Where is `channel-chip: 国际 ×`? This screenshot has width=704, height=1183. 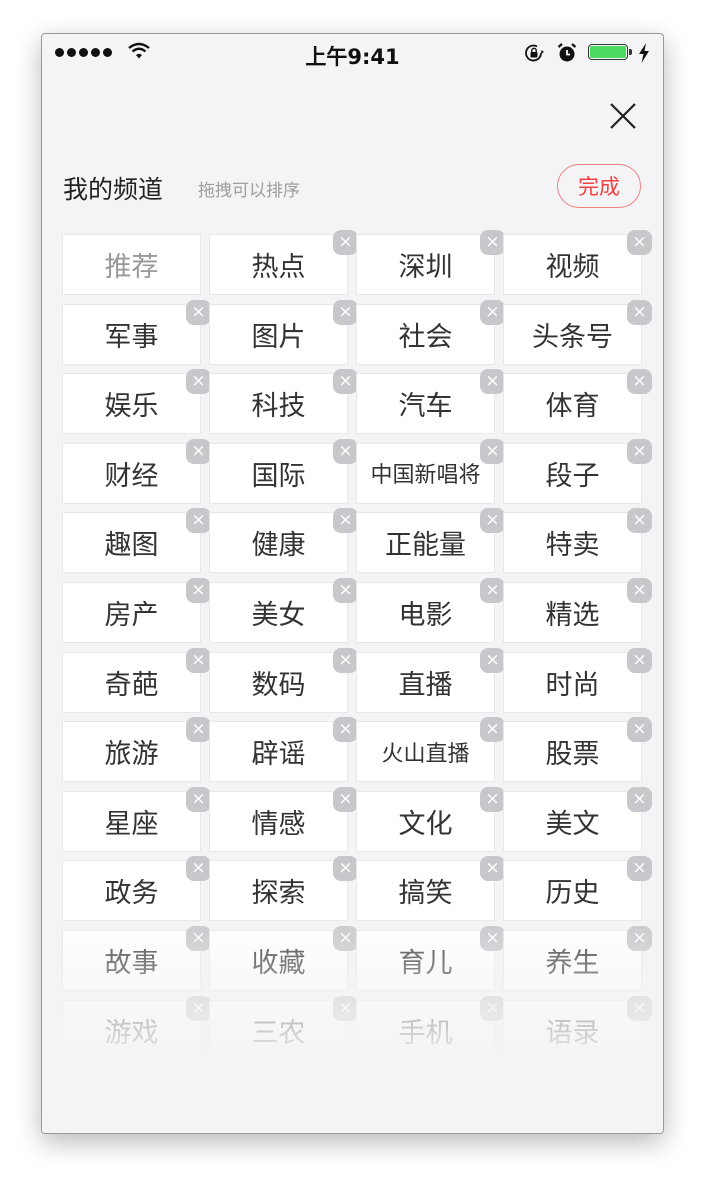 channel-chip: 国际 × is located at coordinates (283, 471).